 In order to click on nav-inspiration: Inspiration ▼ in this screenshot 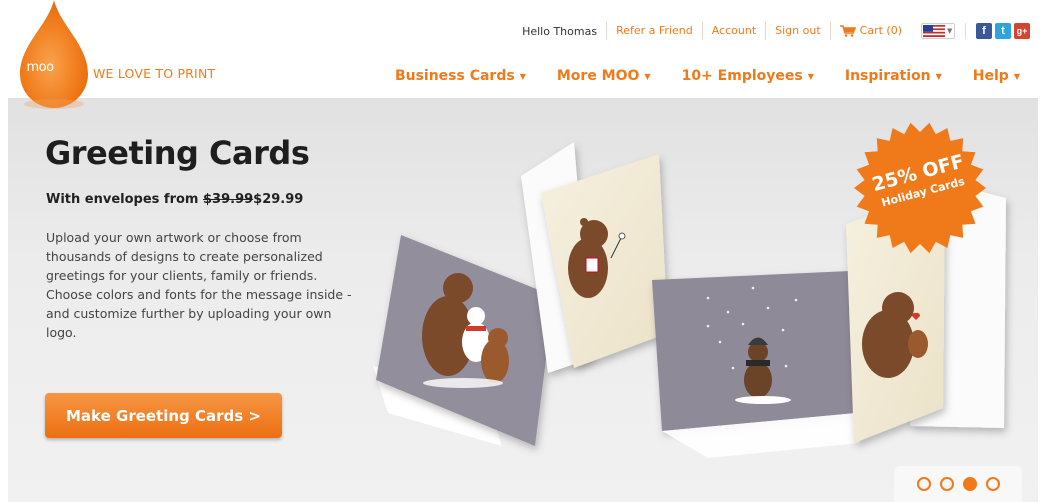, I will do `click(893, 76)`.